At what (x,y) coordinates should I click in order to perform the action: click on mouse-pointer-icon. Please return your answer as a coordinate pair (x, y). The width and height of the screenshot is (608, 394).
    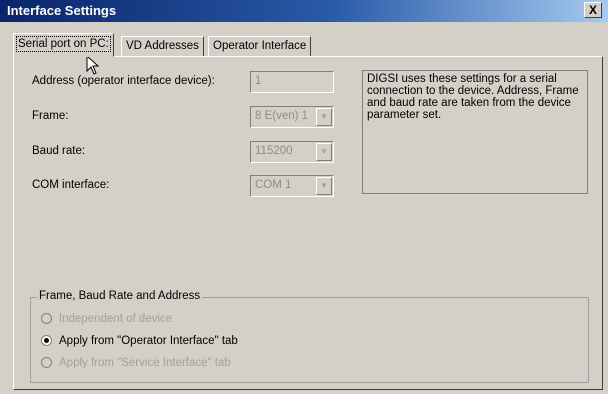
    Looking at the image, I should click on (93, 65).